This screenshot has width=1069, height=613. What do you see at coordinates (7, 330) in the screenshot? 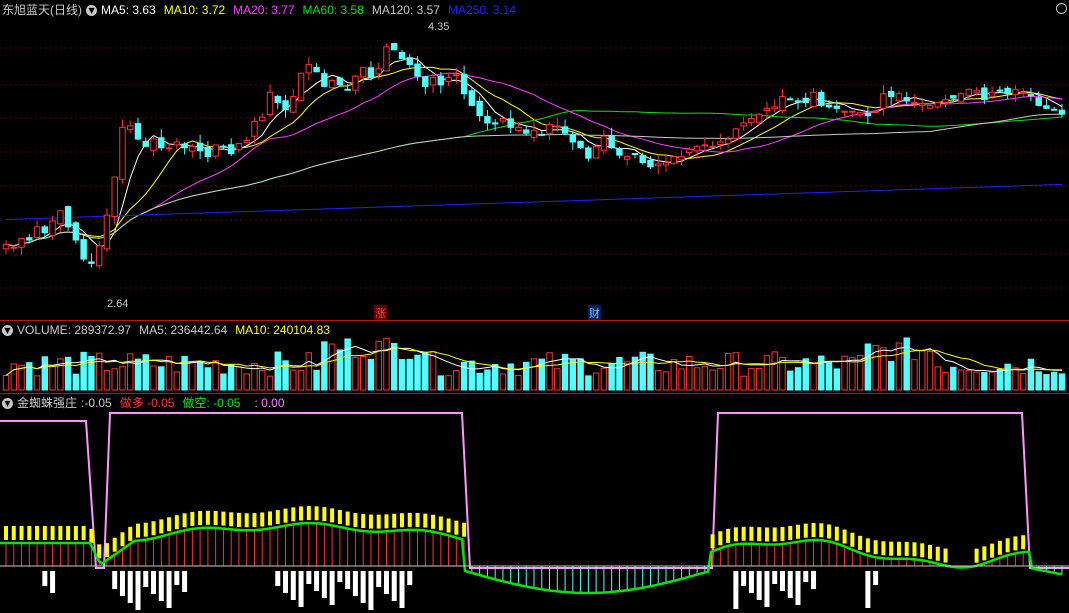
I see `volume-chevron-down-icon: ▼` at bounding box center [7, 330].